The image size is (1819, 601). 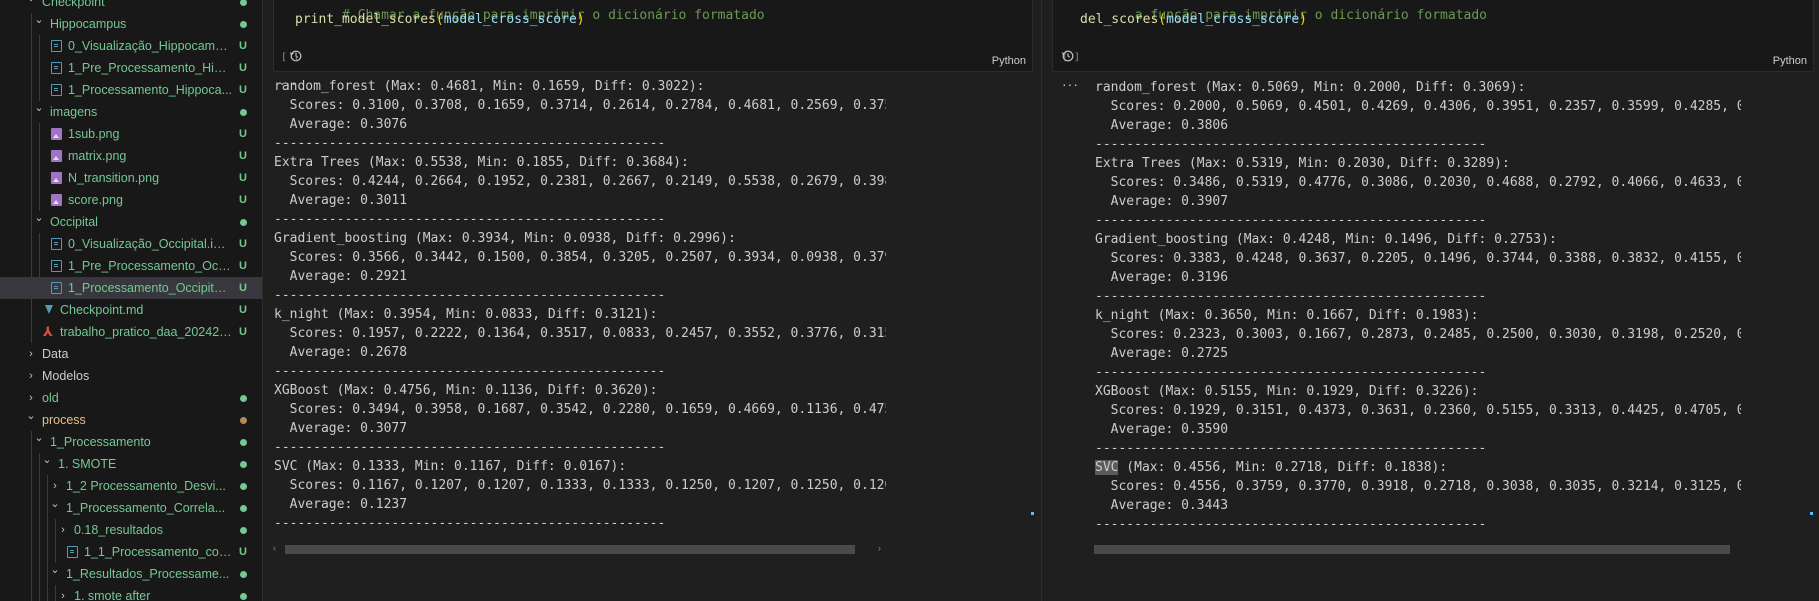 I want to click on output-line: Average: 0.3806, so click(x=1418, y=125).